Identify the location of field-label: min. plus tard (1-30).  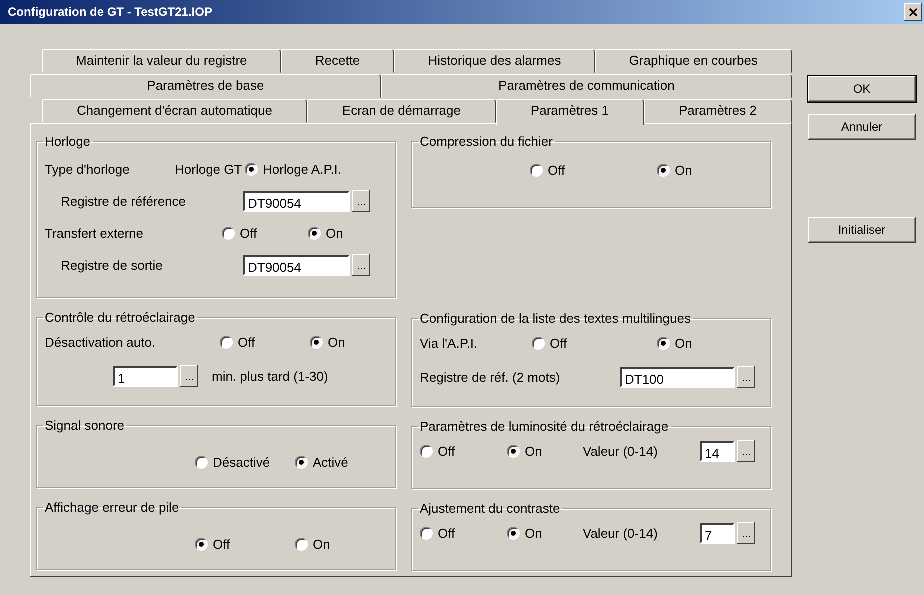
(271, 376).